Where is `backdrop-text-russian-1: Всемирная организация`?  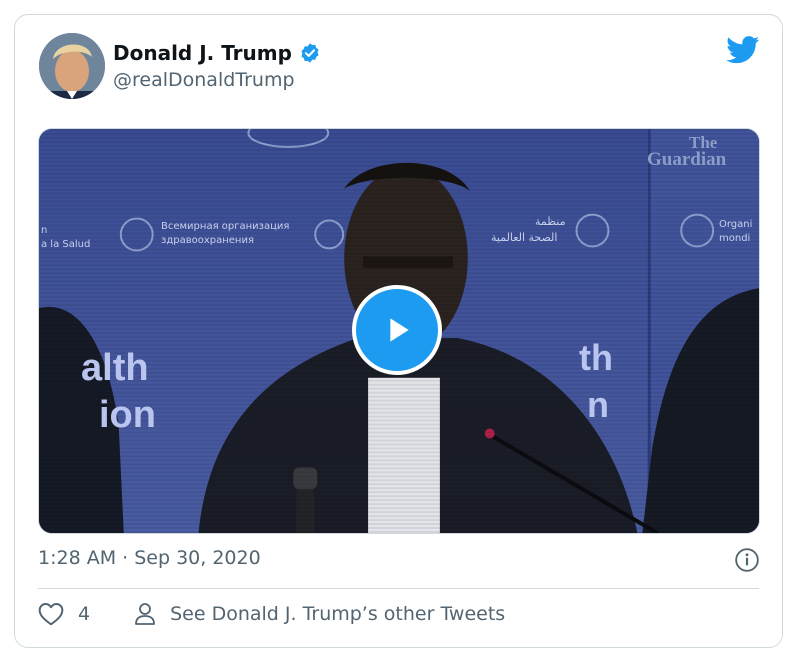 backdrop-text-russian-1: Всемирная организация is located at coordinates (225, 226).